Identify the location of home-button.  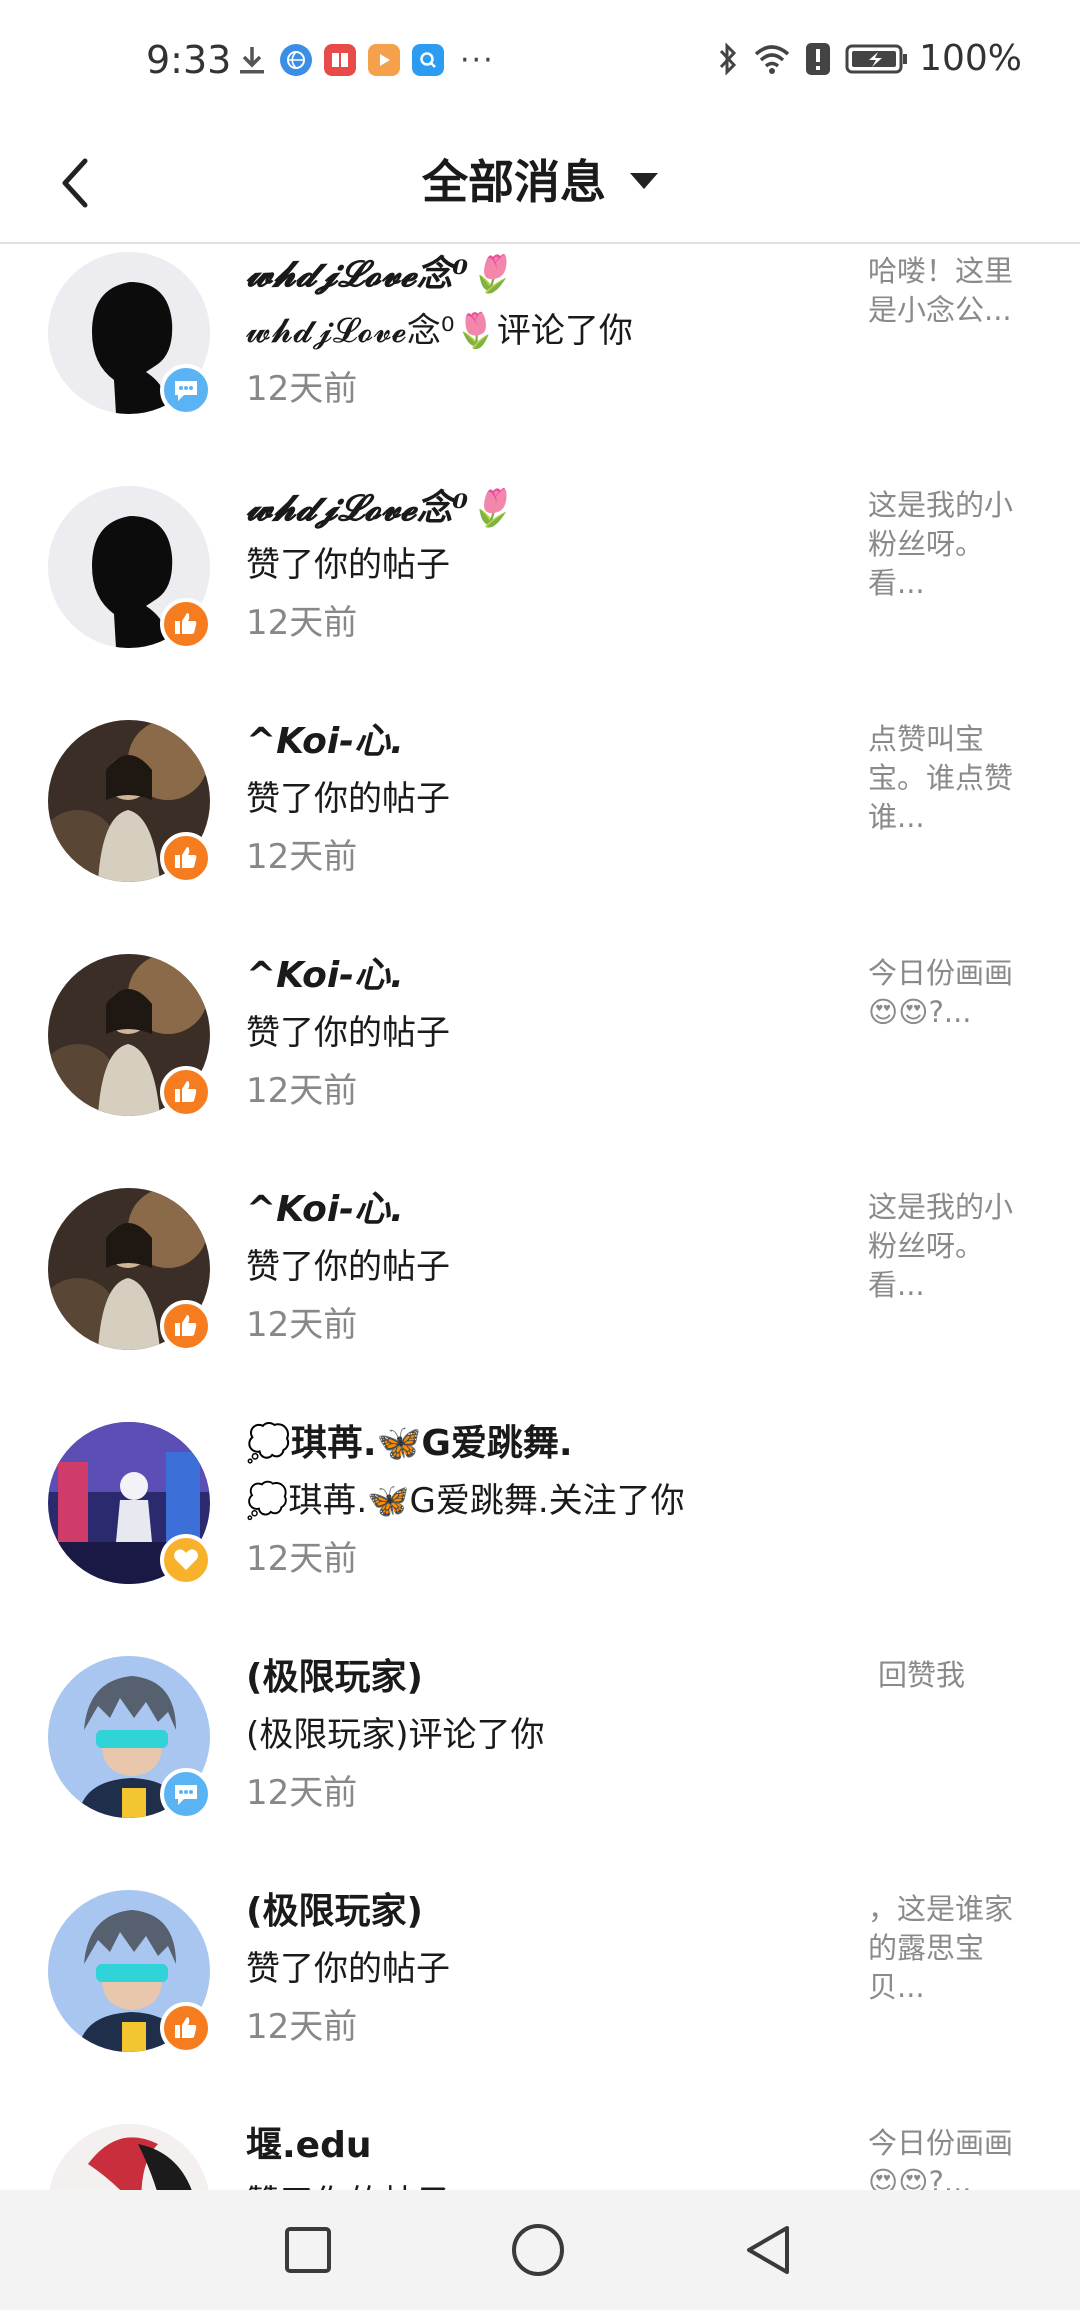
(538, 2250).